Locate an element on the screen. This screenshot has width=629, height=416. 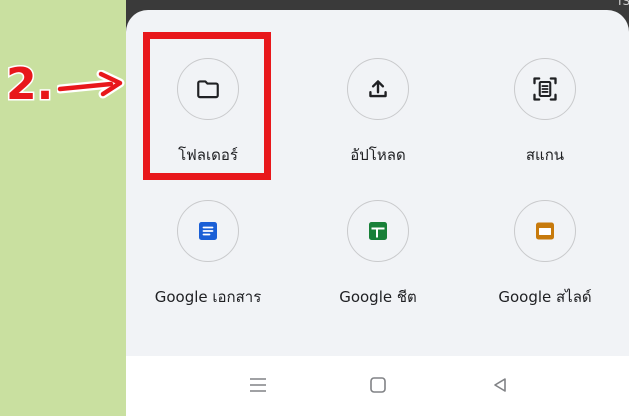
annotation-step-badge: 2. is located at coordinates (64, 85).